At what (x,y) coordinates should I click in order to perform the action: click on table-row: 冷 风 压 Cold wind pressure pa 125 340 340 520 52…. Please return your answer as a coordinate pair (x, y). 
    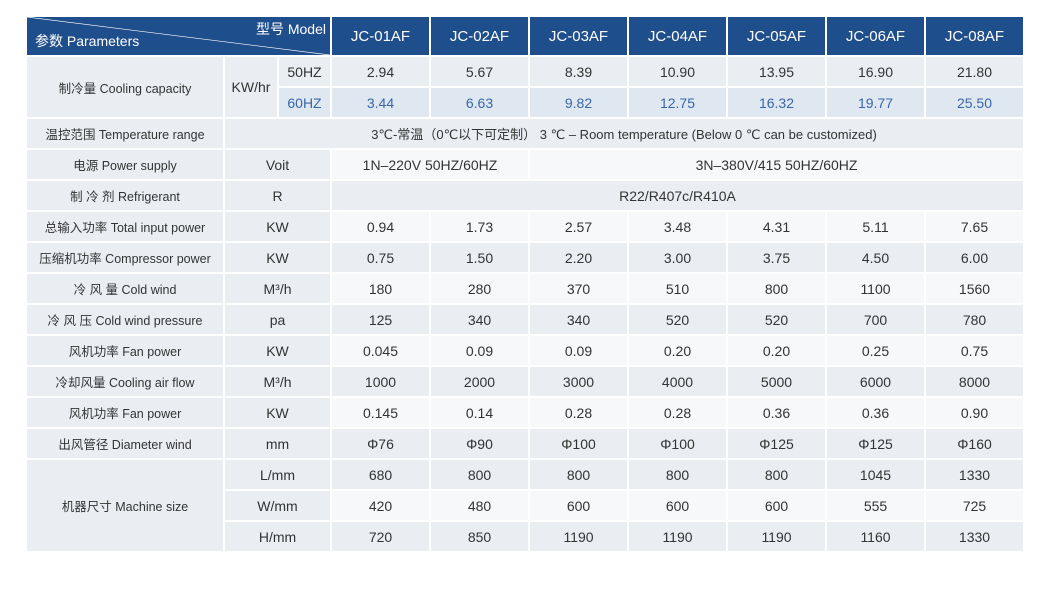
    Looking at the image, I should click on (525, 319).